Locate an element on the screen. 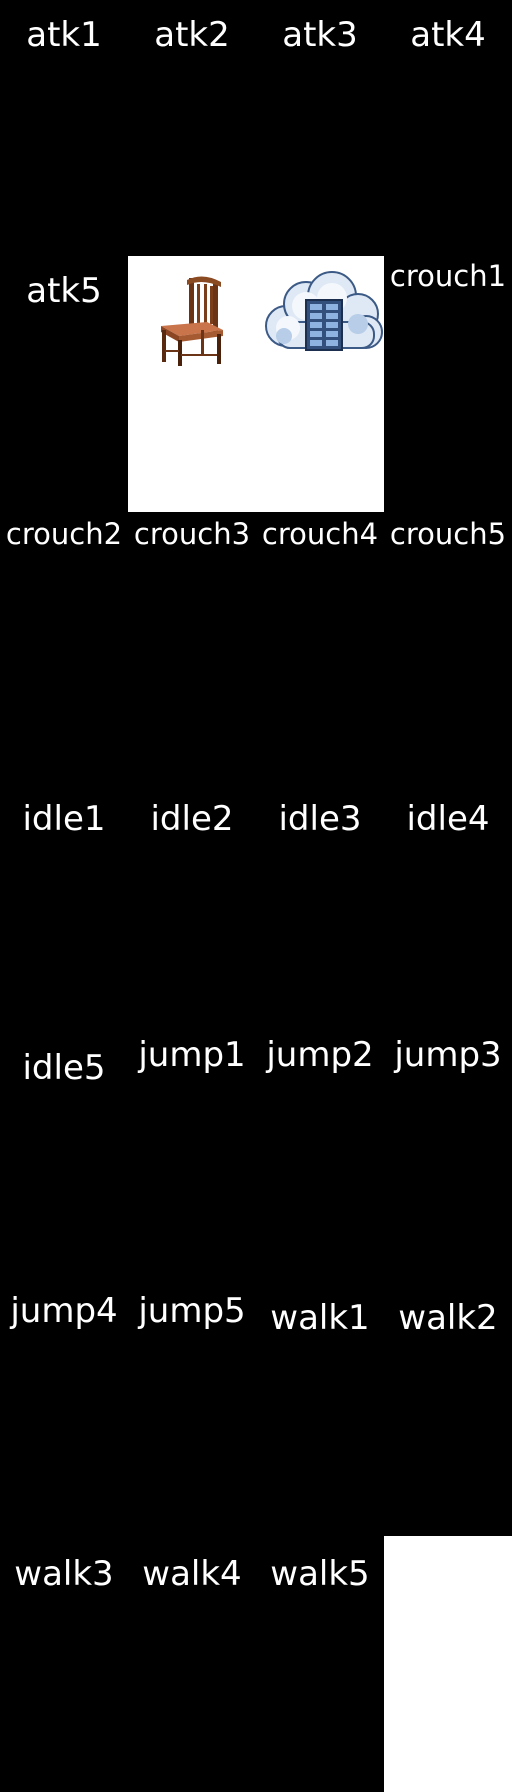 The height and width of the screenshot is (1792, 512). frame-label: walk5 is located at coordinates (320, 1574).